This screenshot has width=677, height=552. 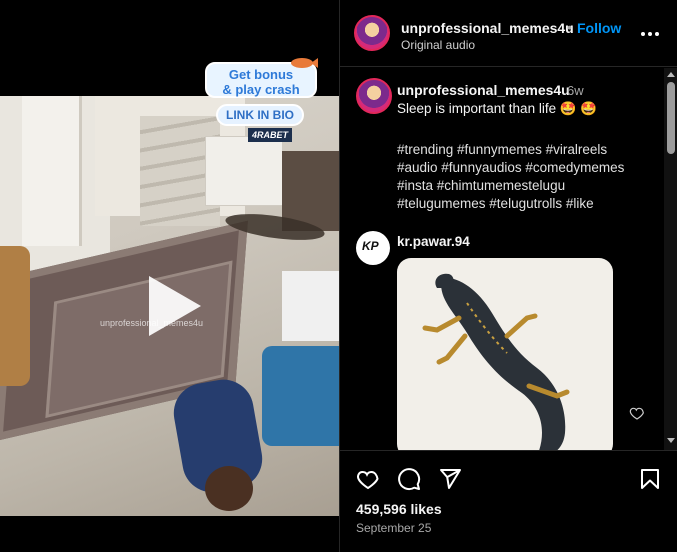 What do you see at coordinates (368, 479) in the screenshot?
I see `heart-icon` at bounding box center [368, 479].